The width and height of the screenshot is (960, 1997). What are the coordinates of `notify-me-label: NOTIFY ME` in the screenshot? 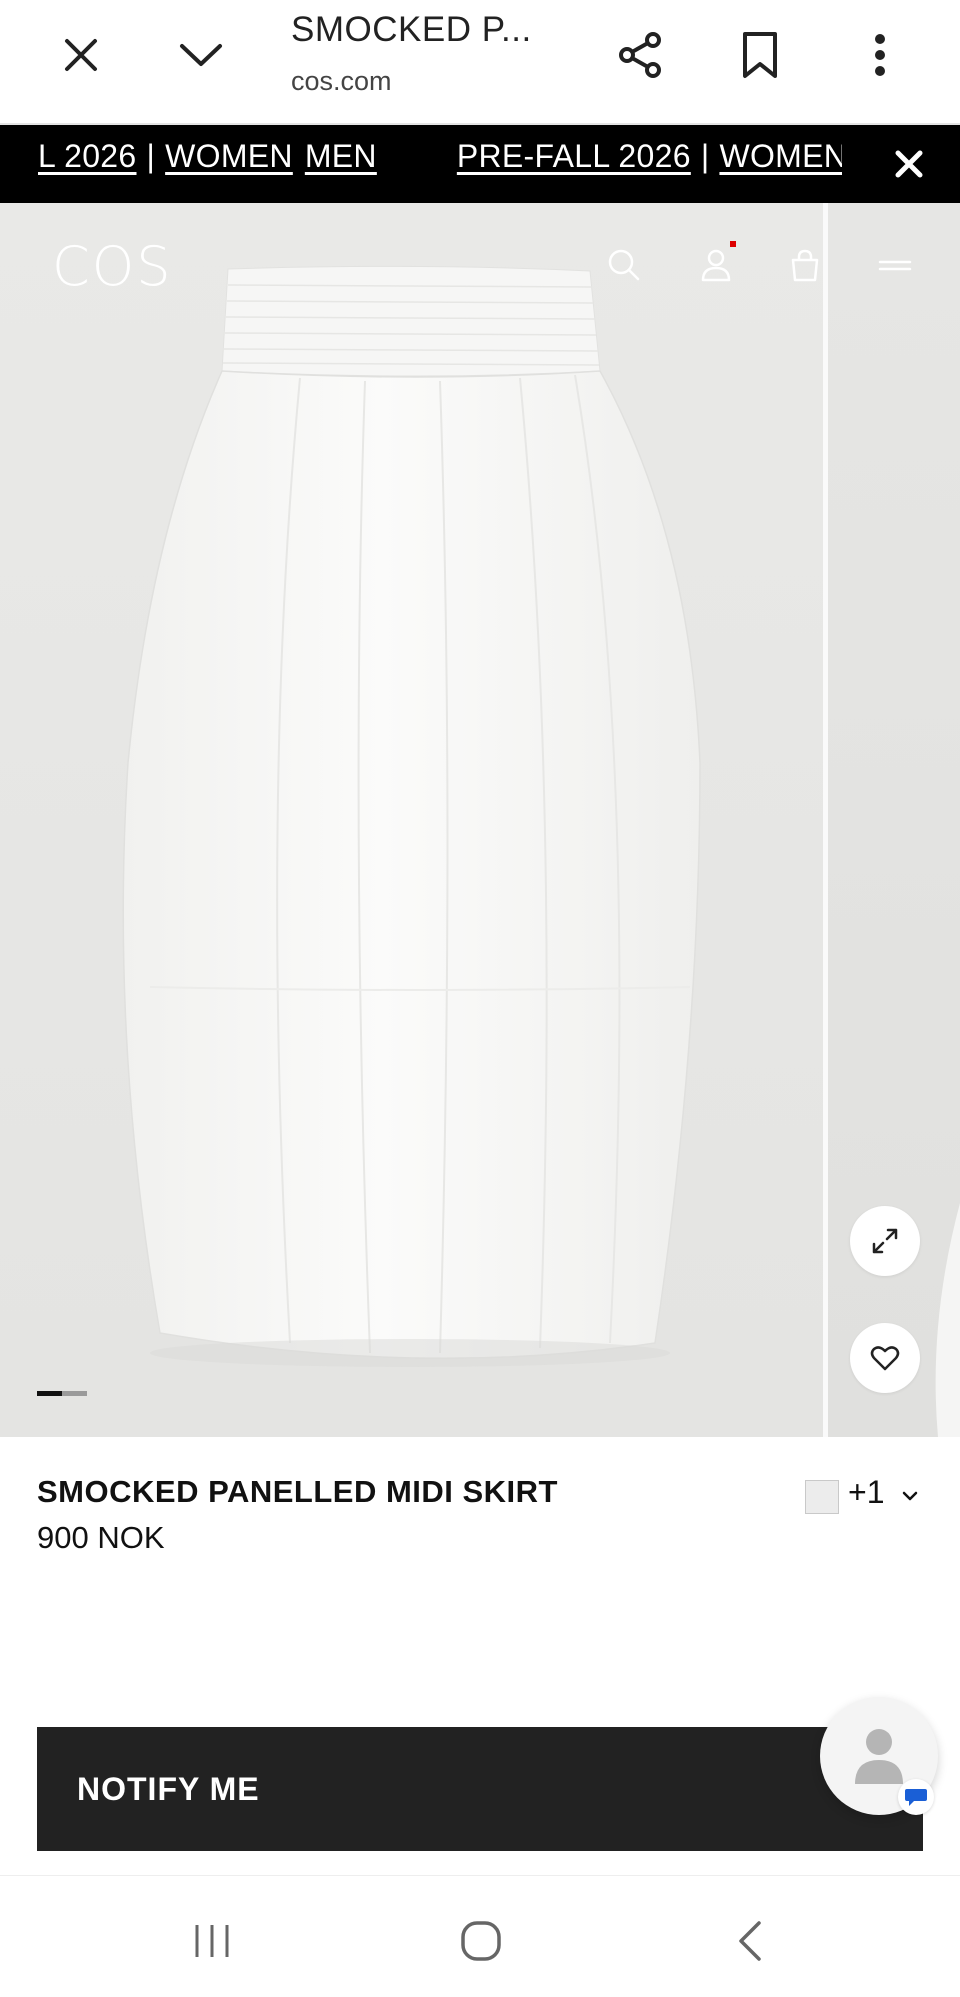 It's located at (168, 1788).